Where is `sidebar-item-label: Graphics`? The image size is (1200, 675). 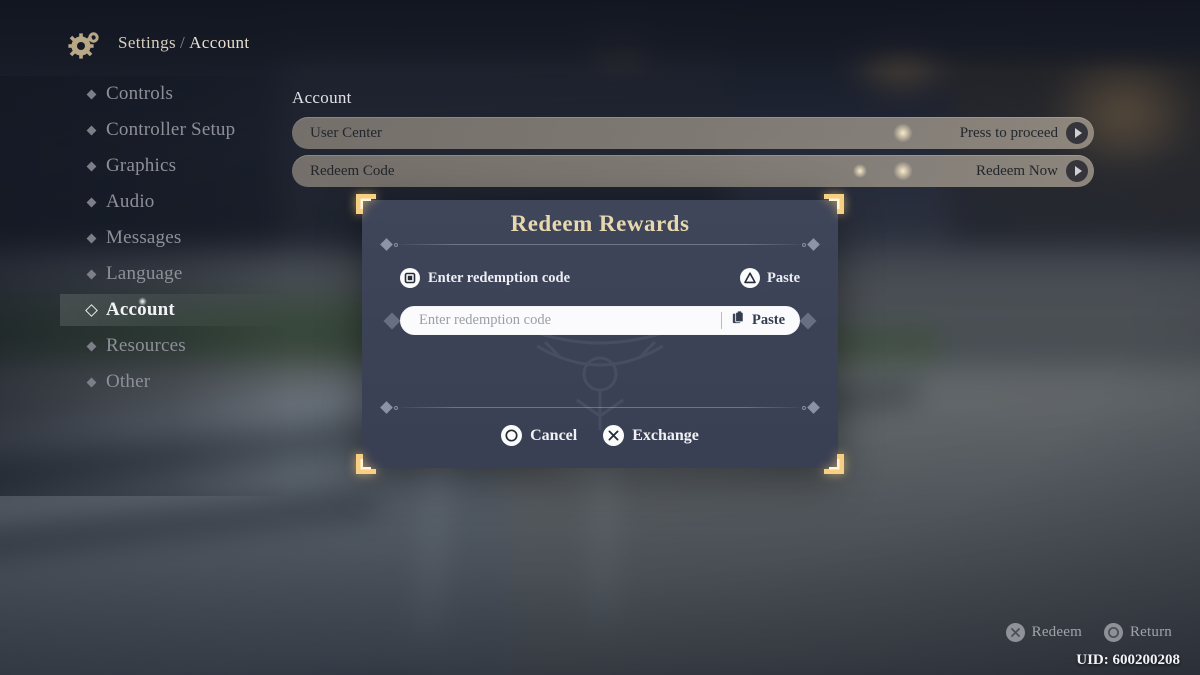
sidebar-item-label: Graphics is located at coordinates (141, 165).